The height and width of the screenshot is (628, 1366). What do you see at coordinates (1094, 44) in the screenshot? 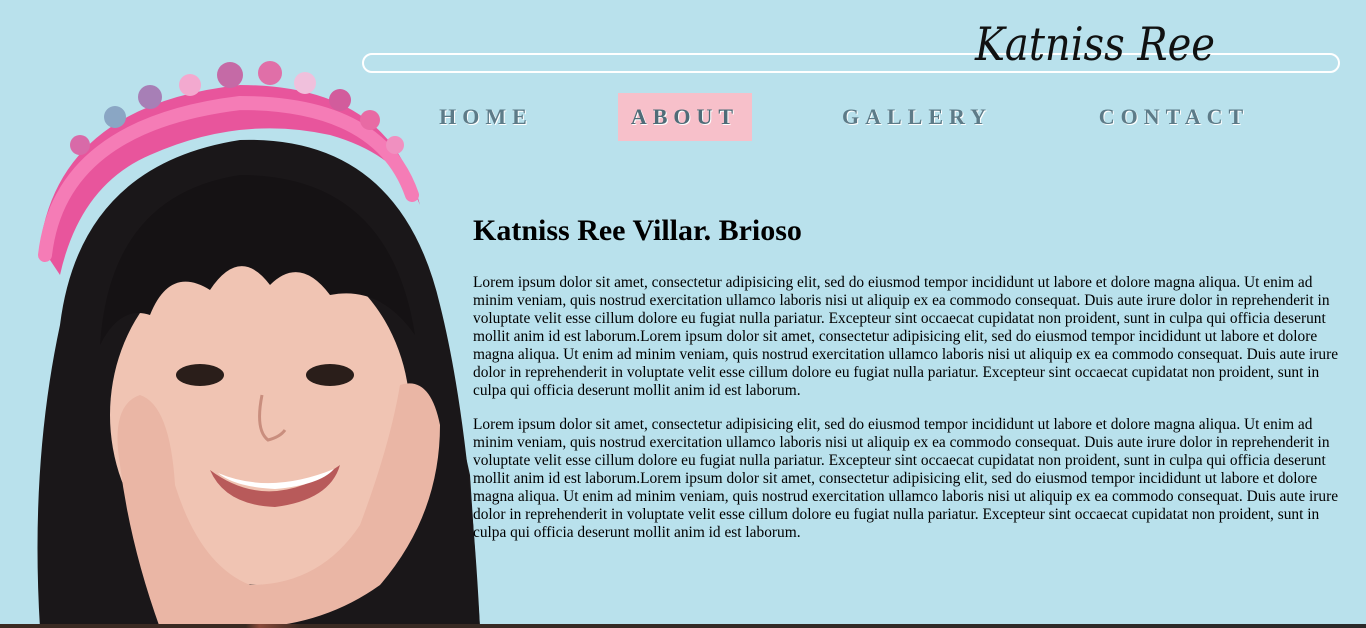
I see `logo-text: Katniss Ree` at bounding box center [1094, 44].